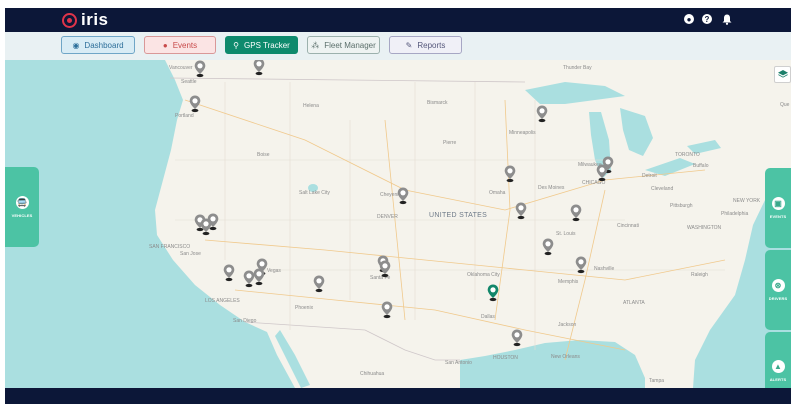 The image size is (791, 404). What do you see at coordinates (604, 269) in the screenshot?
I see `map-label-nashville: Nashville` at bounding box center [604, 269].